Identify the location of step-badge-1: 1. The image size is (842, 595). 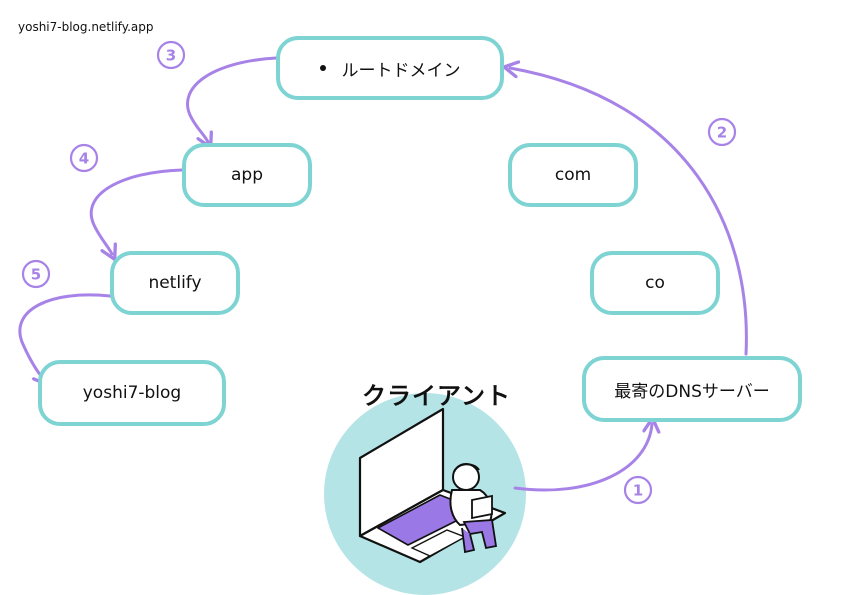
(638, 490).